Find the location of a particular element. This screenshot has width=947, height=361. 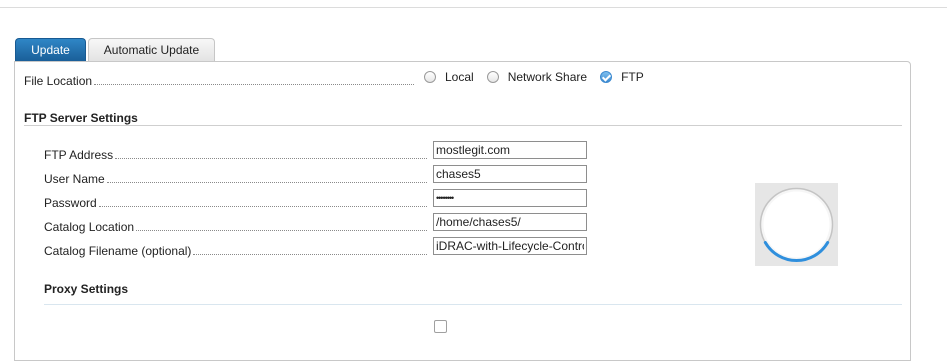

field-row-catalog-filename: Catalog Filename (optional) is located at coordinates (235, 250).